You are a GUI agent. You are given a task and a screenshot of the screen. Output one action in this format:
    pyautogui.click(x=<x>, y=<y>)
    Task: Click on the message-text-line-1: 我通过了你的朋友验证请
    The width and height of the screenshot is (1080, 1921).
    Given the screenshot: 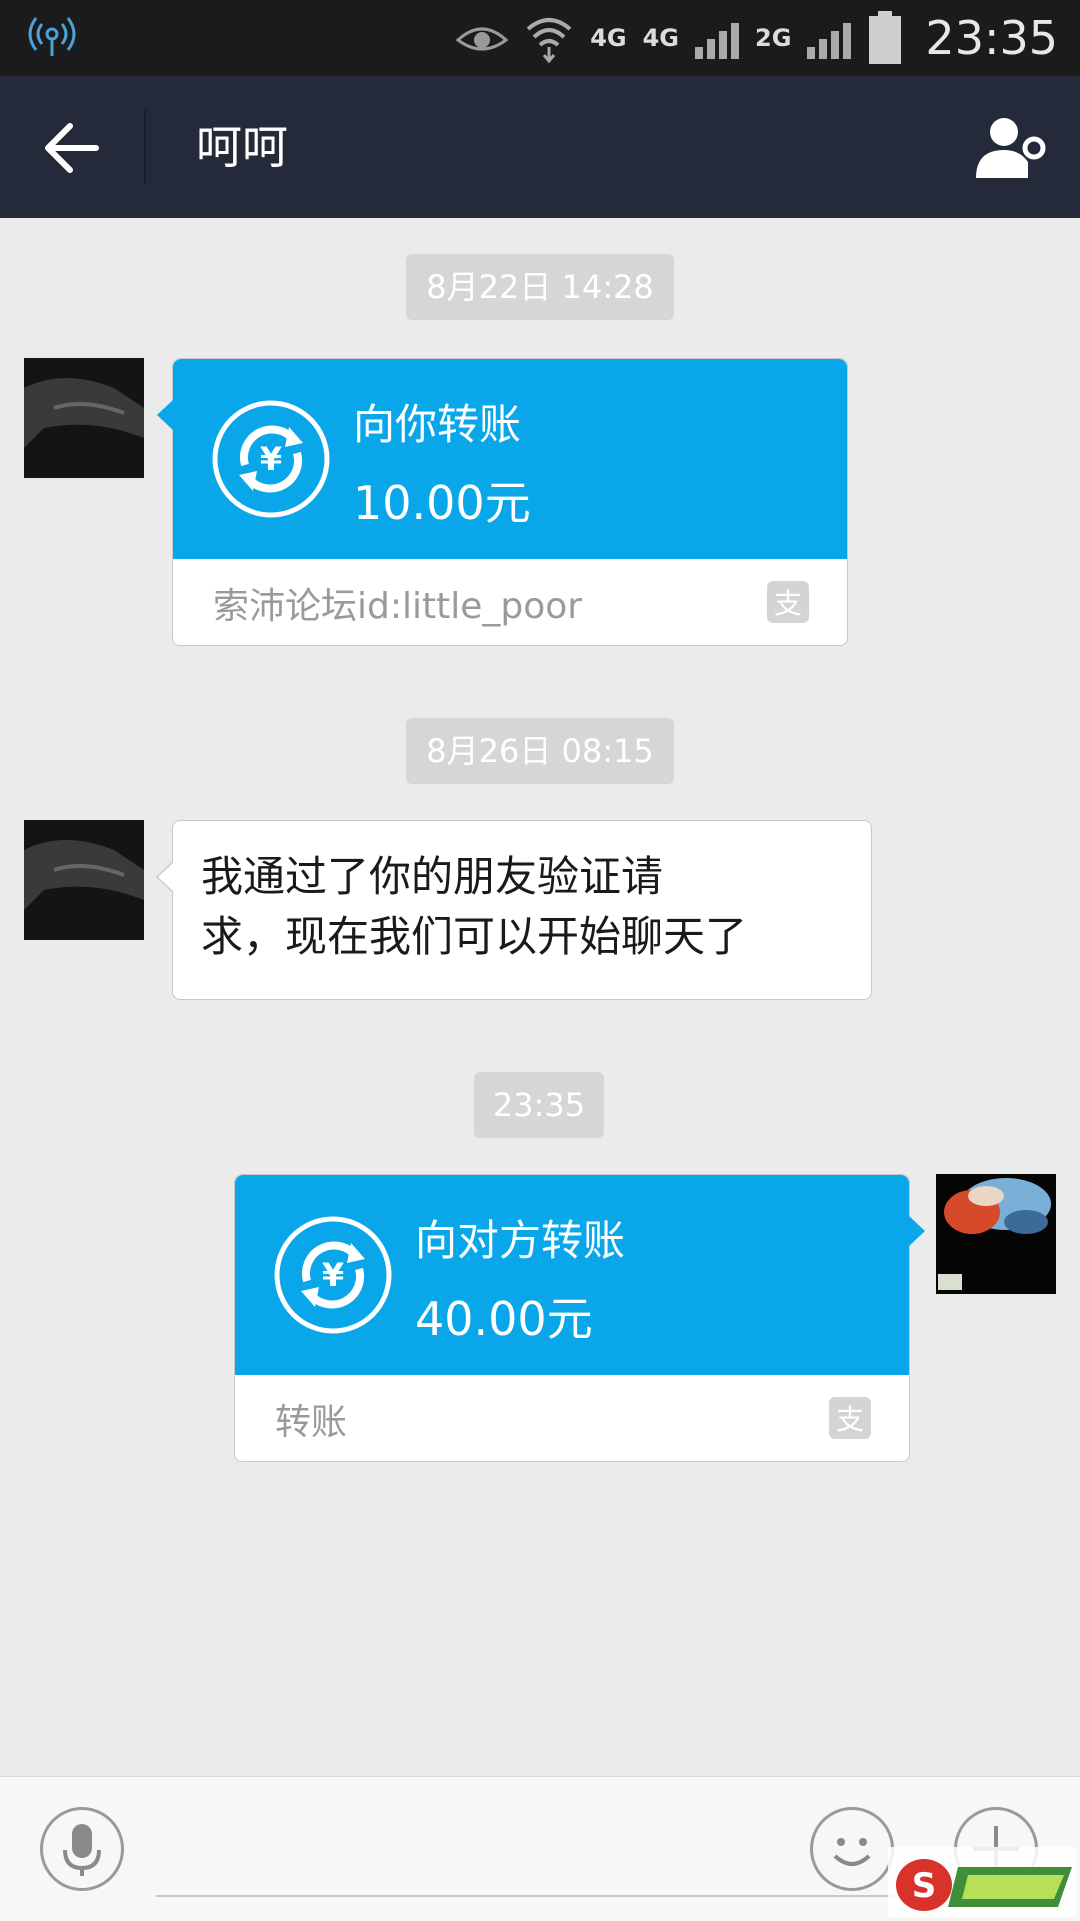 What is the action you would take?
    pyautogui.click(x=432, y=876)
    